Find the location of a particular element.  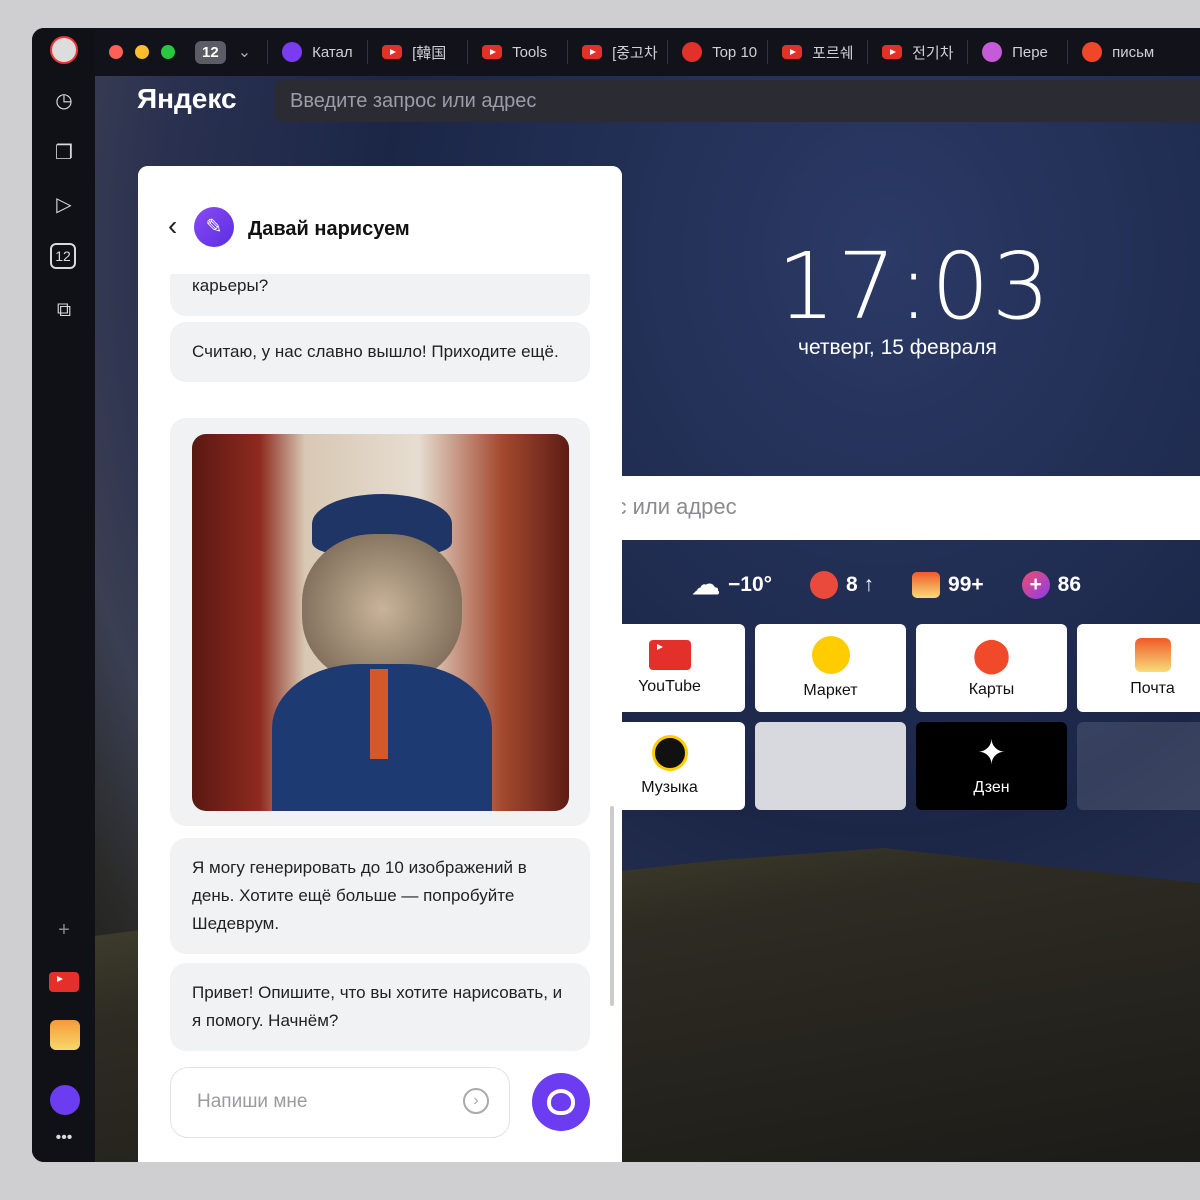

translate-icon is located at coordinates (992, 52).